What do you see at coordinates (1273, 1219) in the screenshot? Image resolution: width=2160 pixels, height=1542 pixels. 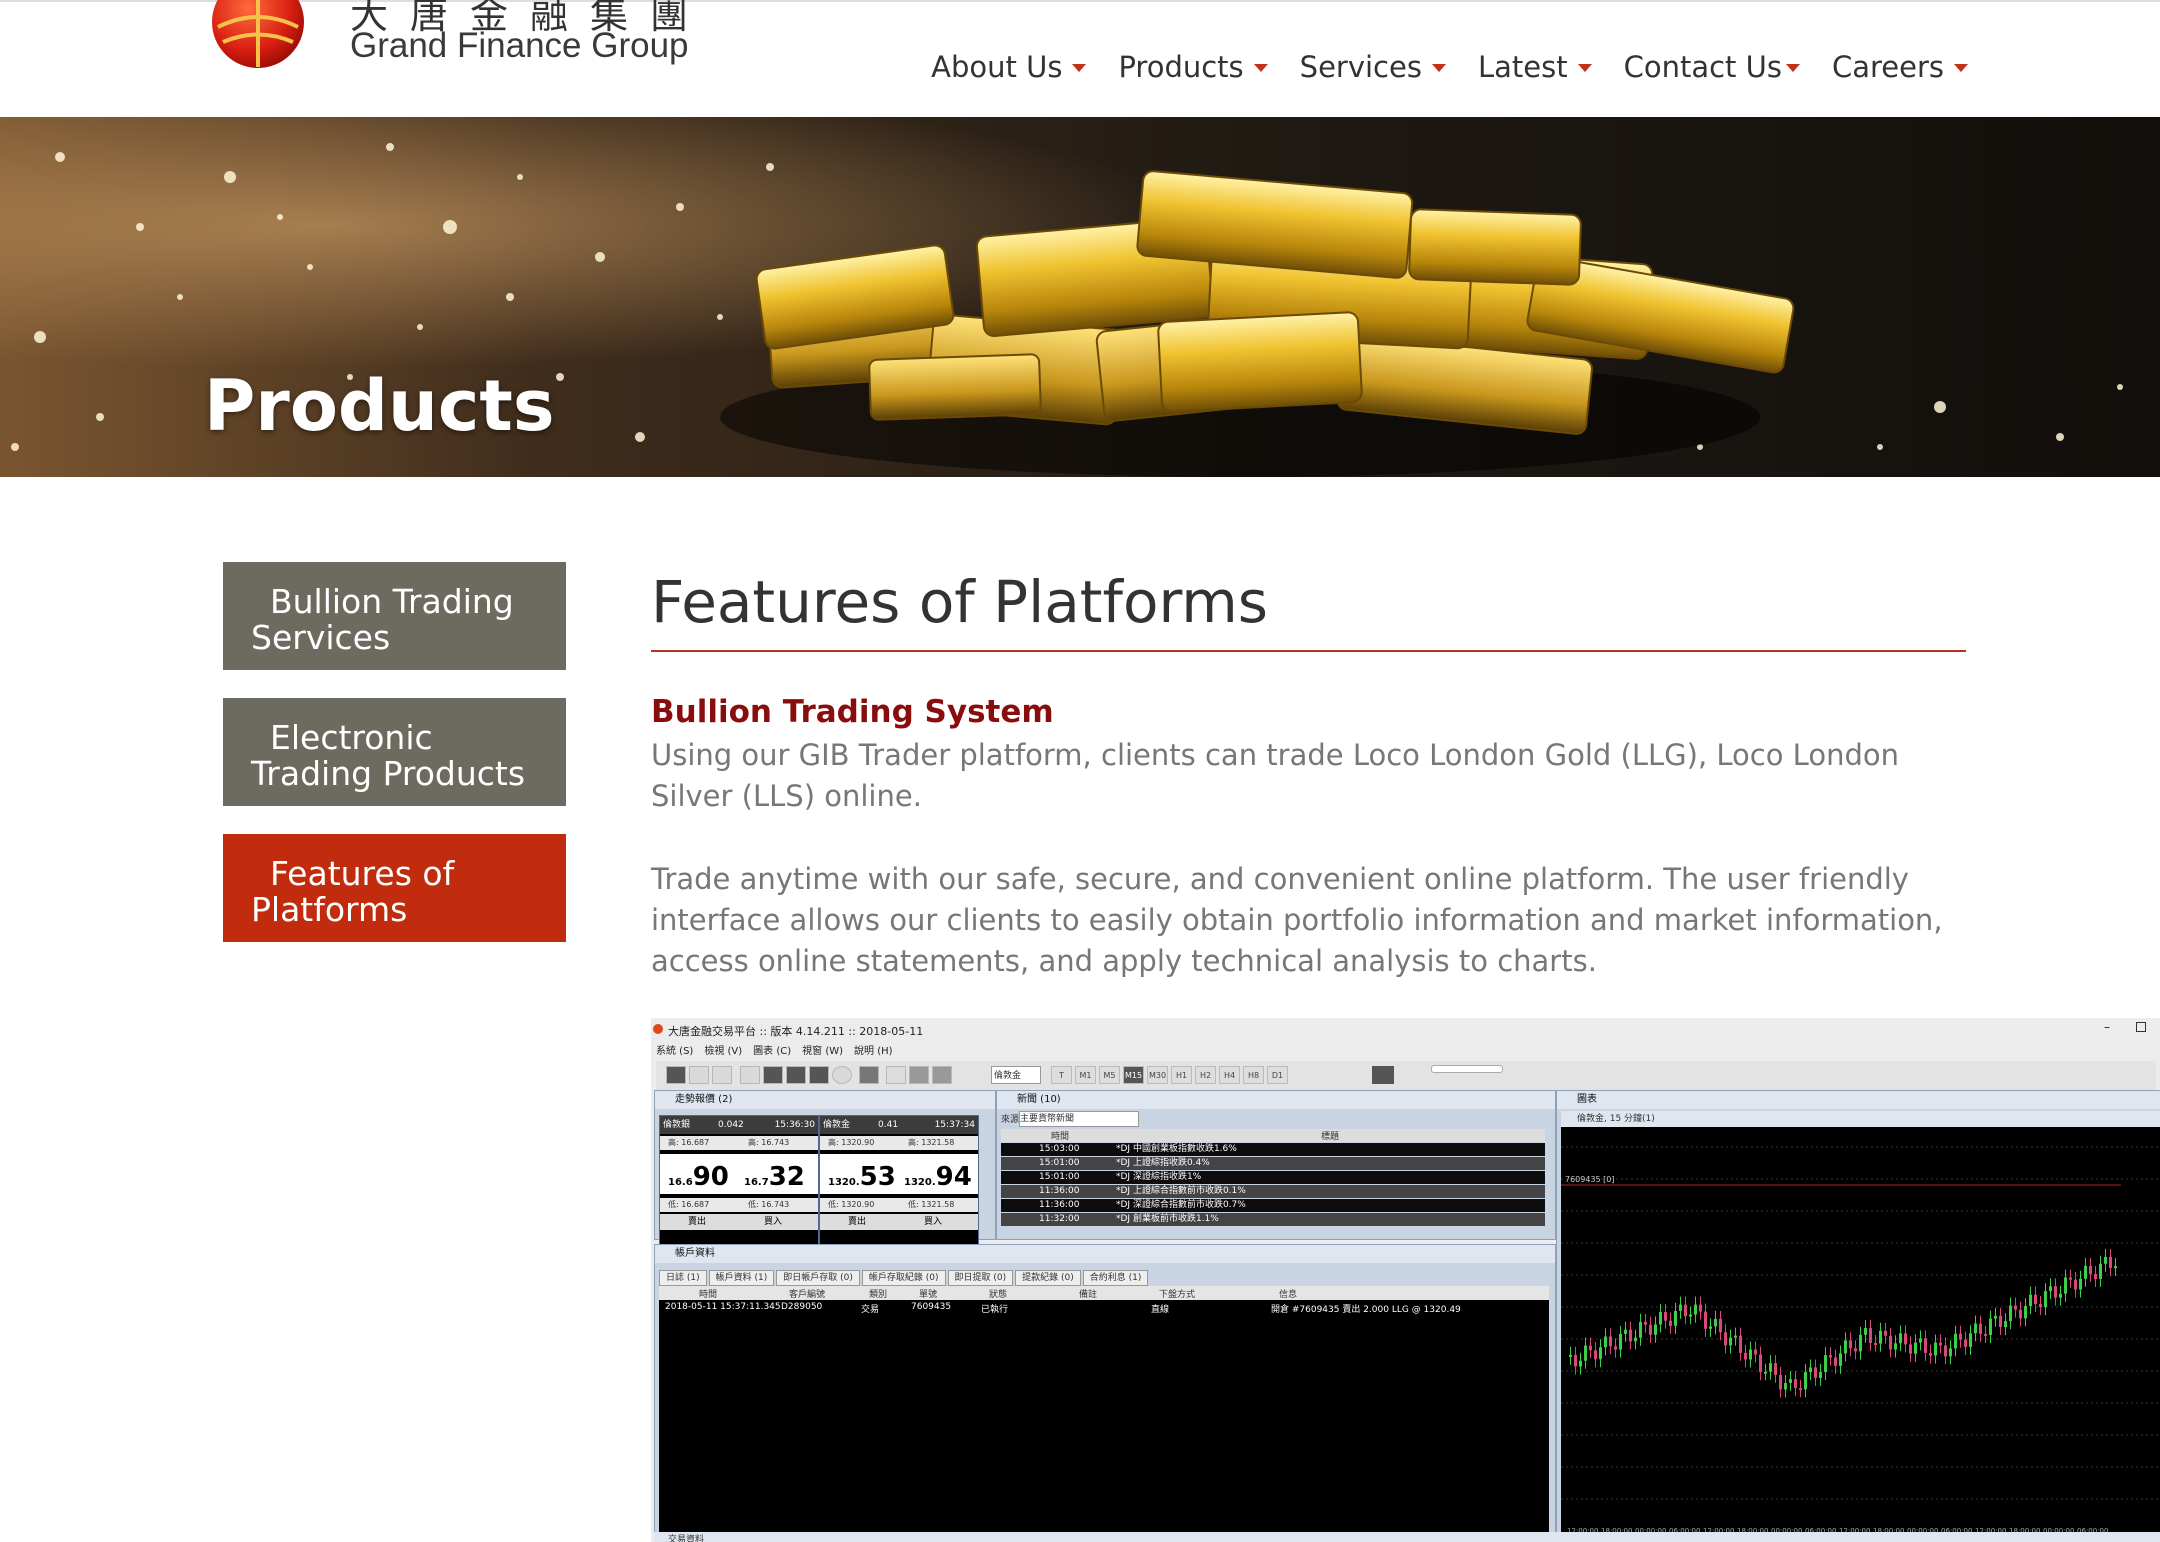 I see `list-item: 11:32:00 *DJ 創業板前市收跌1.1%` at bounding box center [1273, 1219].